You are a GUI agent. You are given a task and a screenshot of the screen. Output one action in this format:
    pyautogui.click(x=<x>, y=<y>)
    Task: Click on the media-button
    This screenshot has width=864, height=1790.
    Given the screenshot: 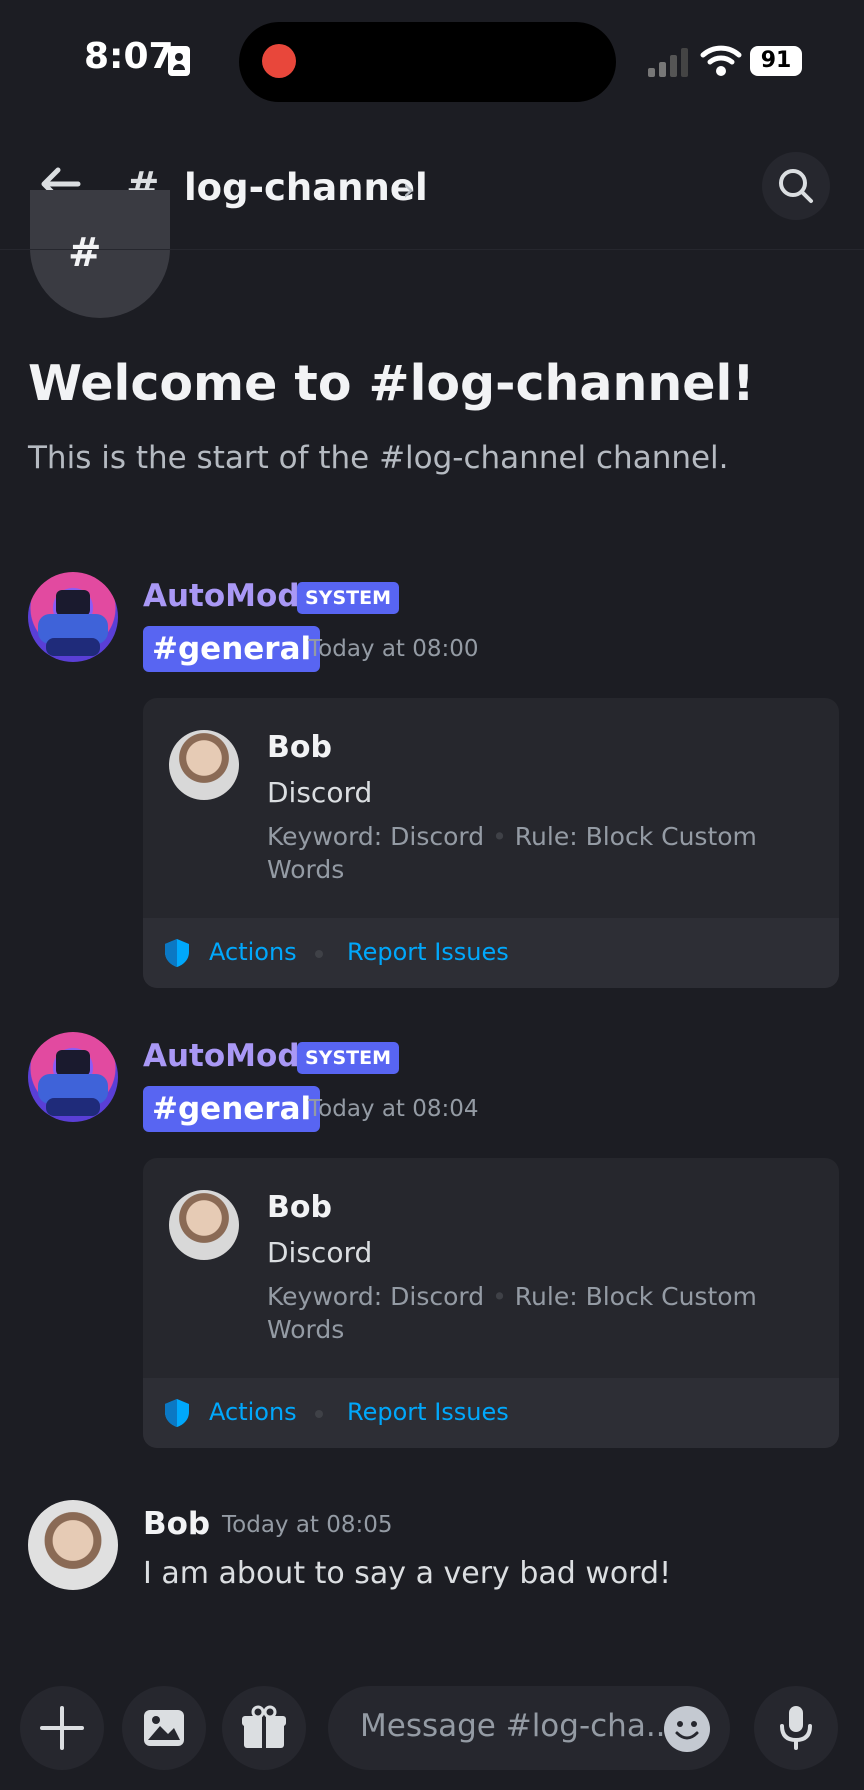 What is the action you would take?
    pyautogui.click(x=164, y=1728)
    